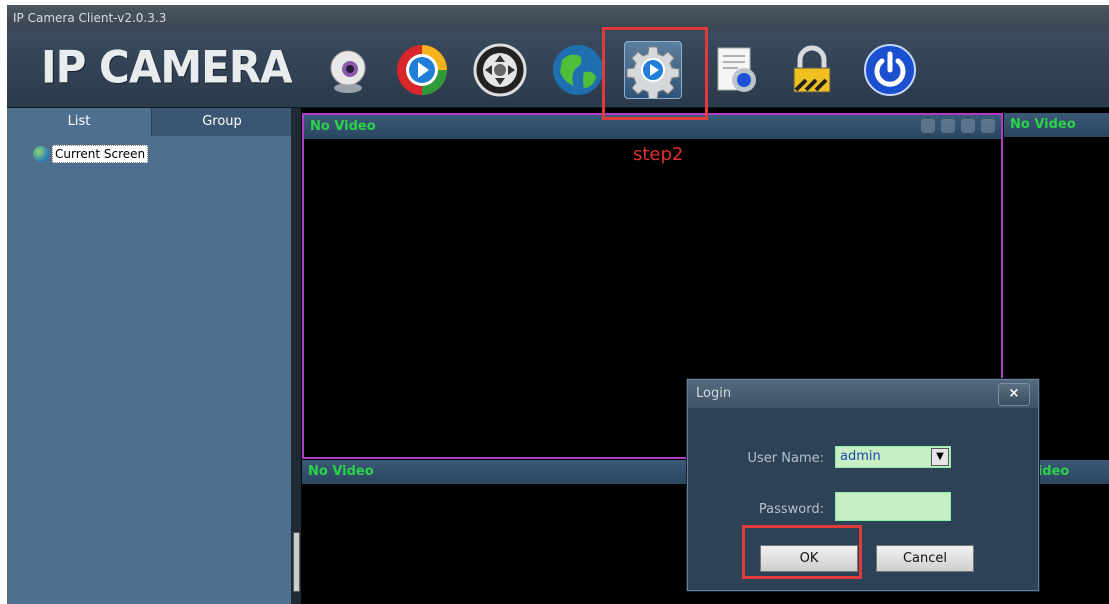 The image size is (1109, 604). What do you see at coordinates (928, 126) in the screenshot?
I see `snapshot-icon` at bounding box center [928, 126].